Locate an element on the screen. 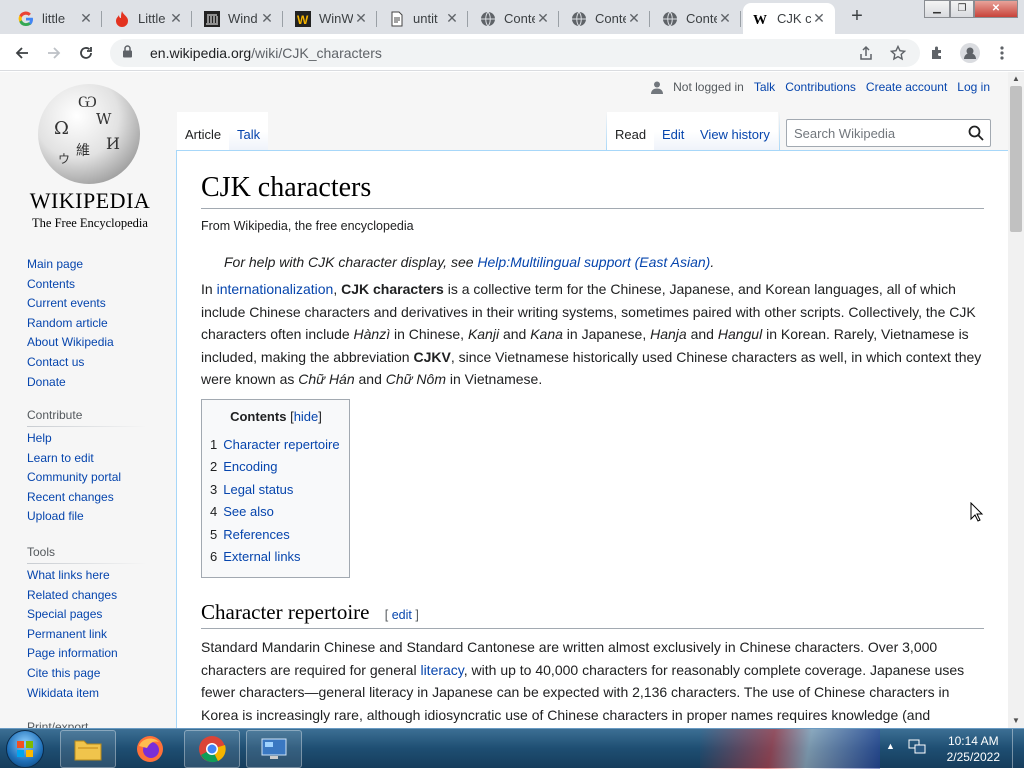  scroll-down-arrow-icon: ▼ is located at coordinates (1016, 720).